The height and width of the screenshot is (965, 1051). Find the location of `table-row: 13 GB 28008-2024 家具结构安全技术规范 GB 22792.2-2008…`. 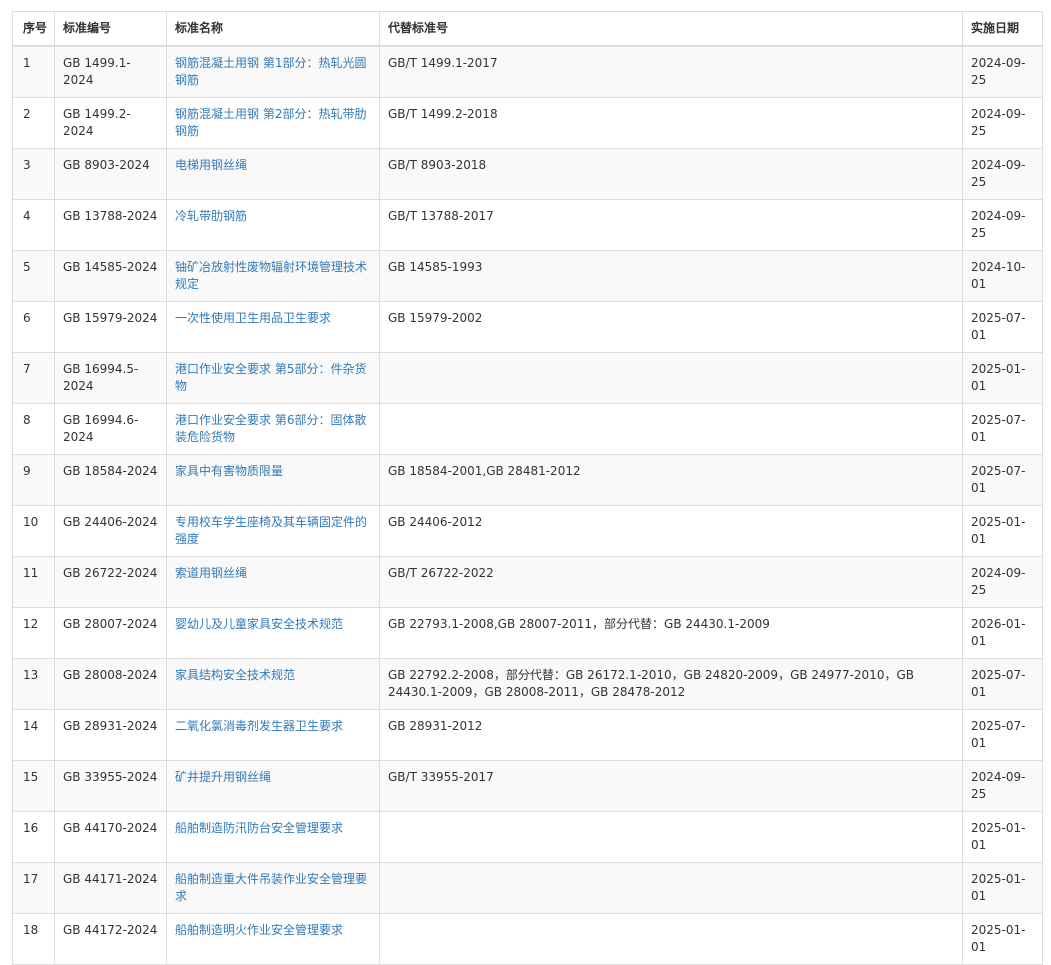

table-row: 13 GB 28008-2024 家具结构安全技术规范 GB 22792.2-2008… is located at coordinates (527, 684).